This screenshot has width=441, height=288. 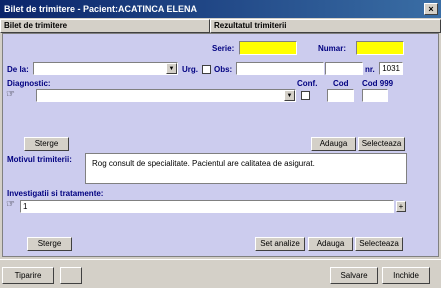 I want to click on diagnostic-label: Diagnostic:, so click(x=29, y=83).